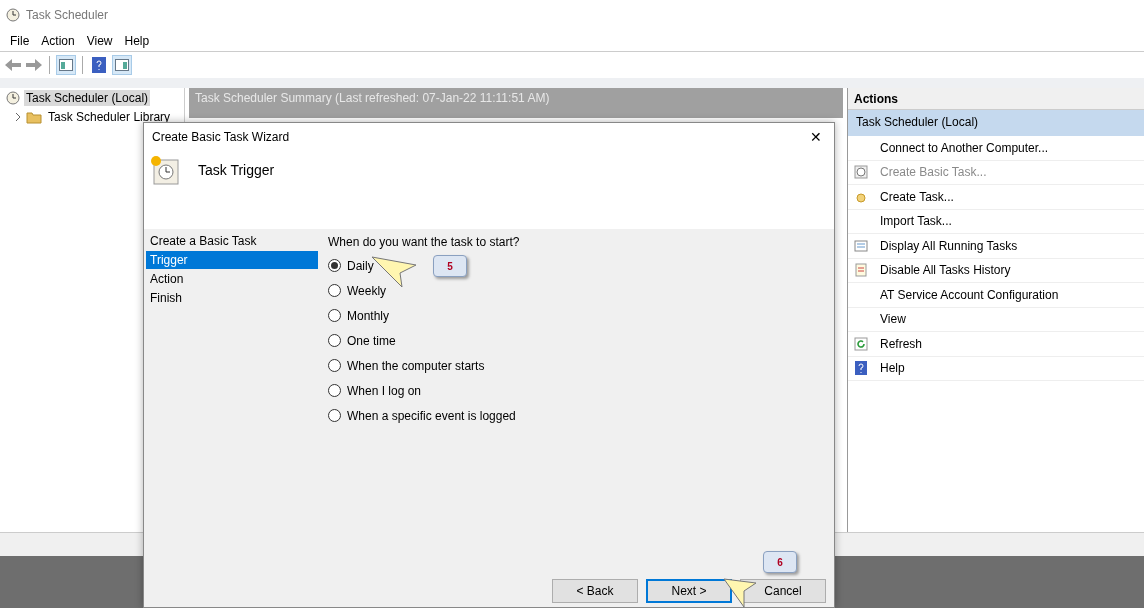 Image resolution: width=1144 pixels, height=608 pixels. What do you see at coordinates (740, 592) in the screenshot?
I see `pointer-callout-icon` at bounding box center [740, 592].